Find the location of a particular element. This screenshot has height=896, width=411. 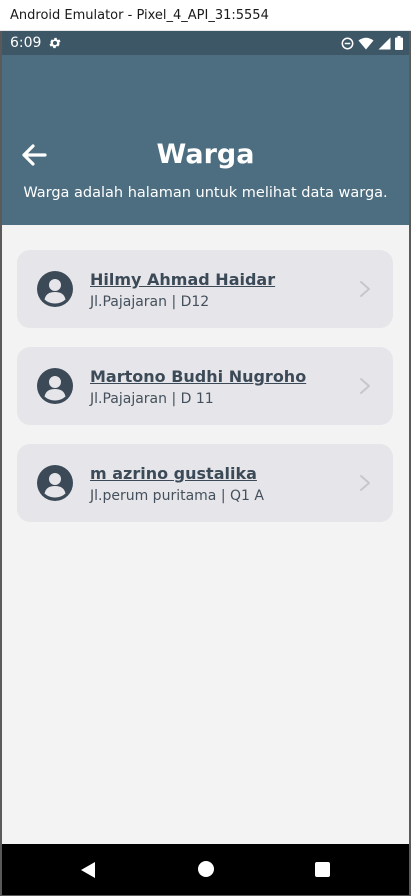

status-bar: 6:09 is located at coordinates (205, 43).